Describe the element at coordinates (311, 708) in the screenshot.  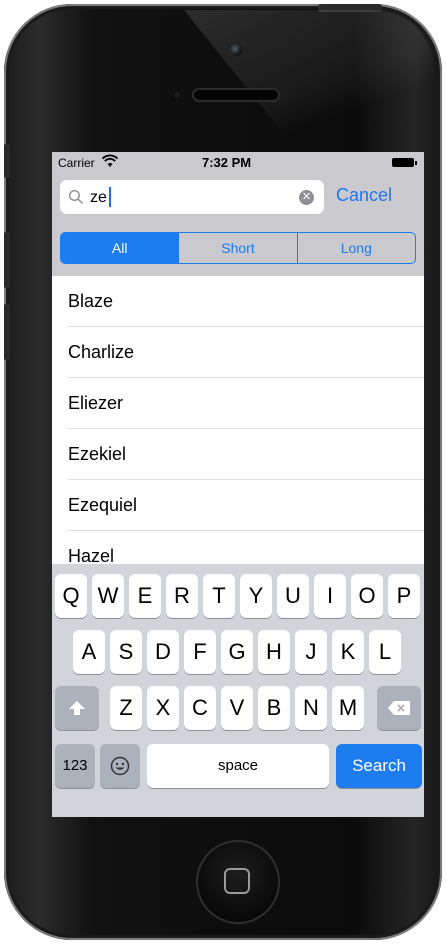
I see `key-n: N` at that location.